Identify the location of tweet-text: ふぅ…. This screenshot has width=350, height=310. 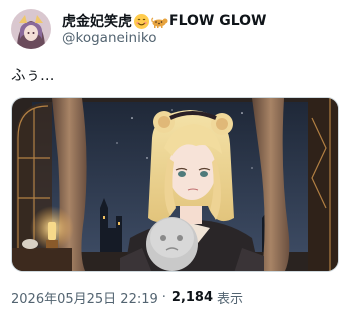
(33, 76).